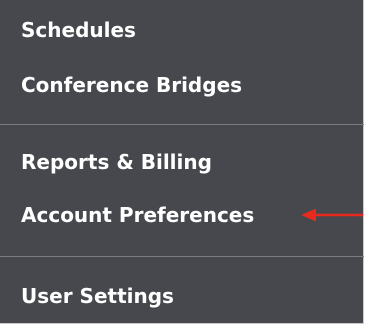  What do you see at coordinates (78, 30) in the screenshot?
I see `menu-item-schedules: Schedules` at bounding box center [78, 30].